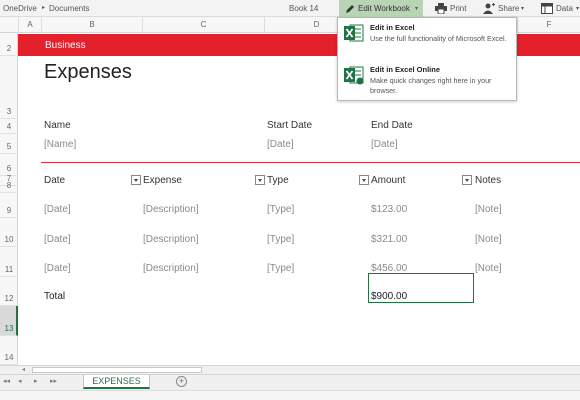  What do you see at coordinates (548, 25) in the screenshot?
I see `column-header-f: F` at bounding box center [548, 25].